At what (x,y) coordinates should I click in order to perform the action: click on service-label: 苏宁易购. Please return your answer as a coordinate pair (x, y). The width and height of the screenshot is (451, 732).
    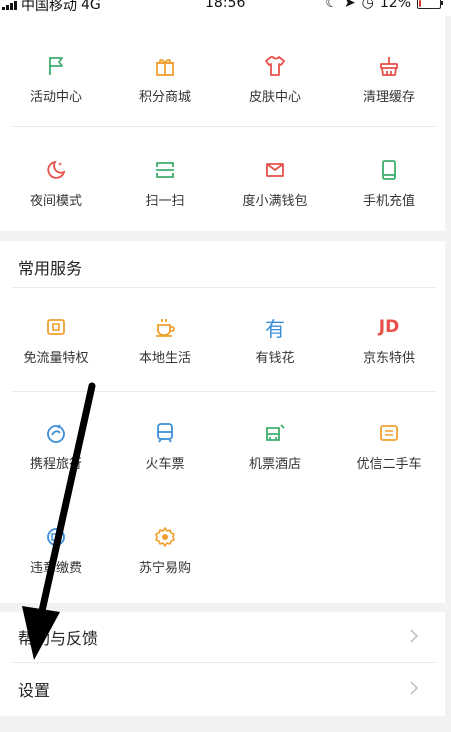
    Looking at the image, I should click on (164, 568).